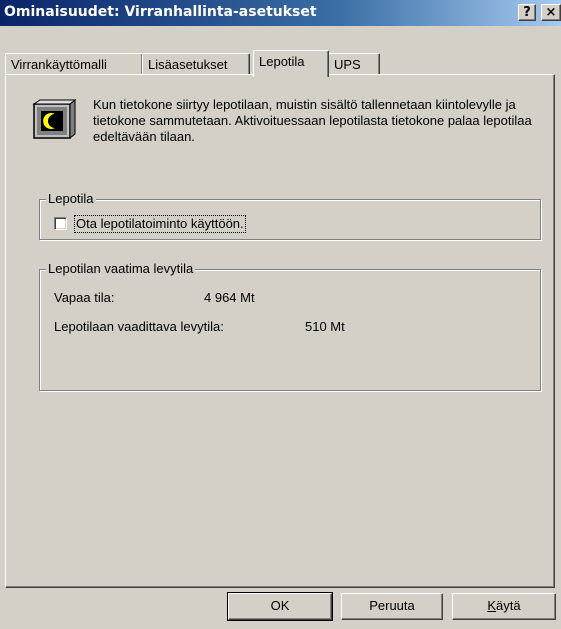 This screenshot has height=629, width=561. I want to click on tab-virrankayttomalli: Virrankäyttömalli, so click(74, 64).